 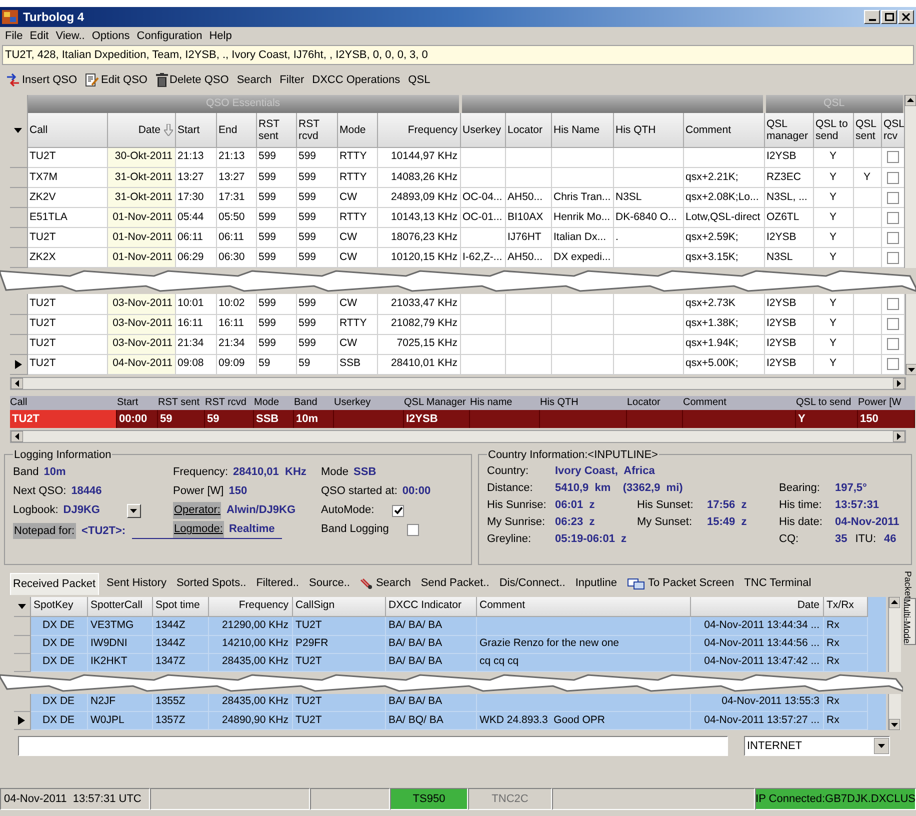 What do you see at coordinates (277, 583) in the screenshot?
I see `tab: Filtered..` at bounding box center [277, 583].